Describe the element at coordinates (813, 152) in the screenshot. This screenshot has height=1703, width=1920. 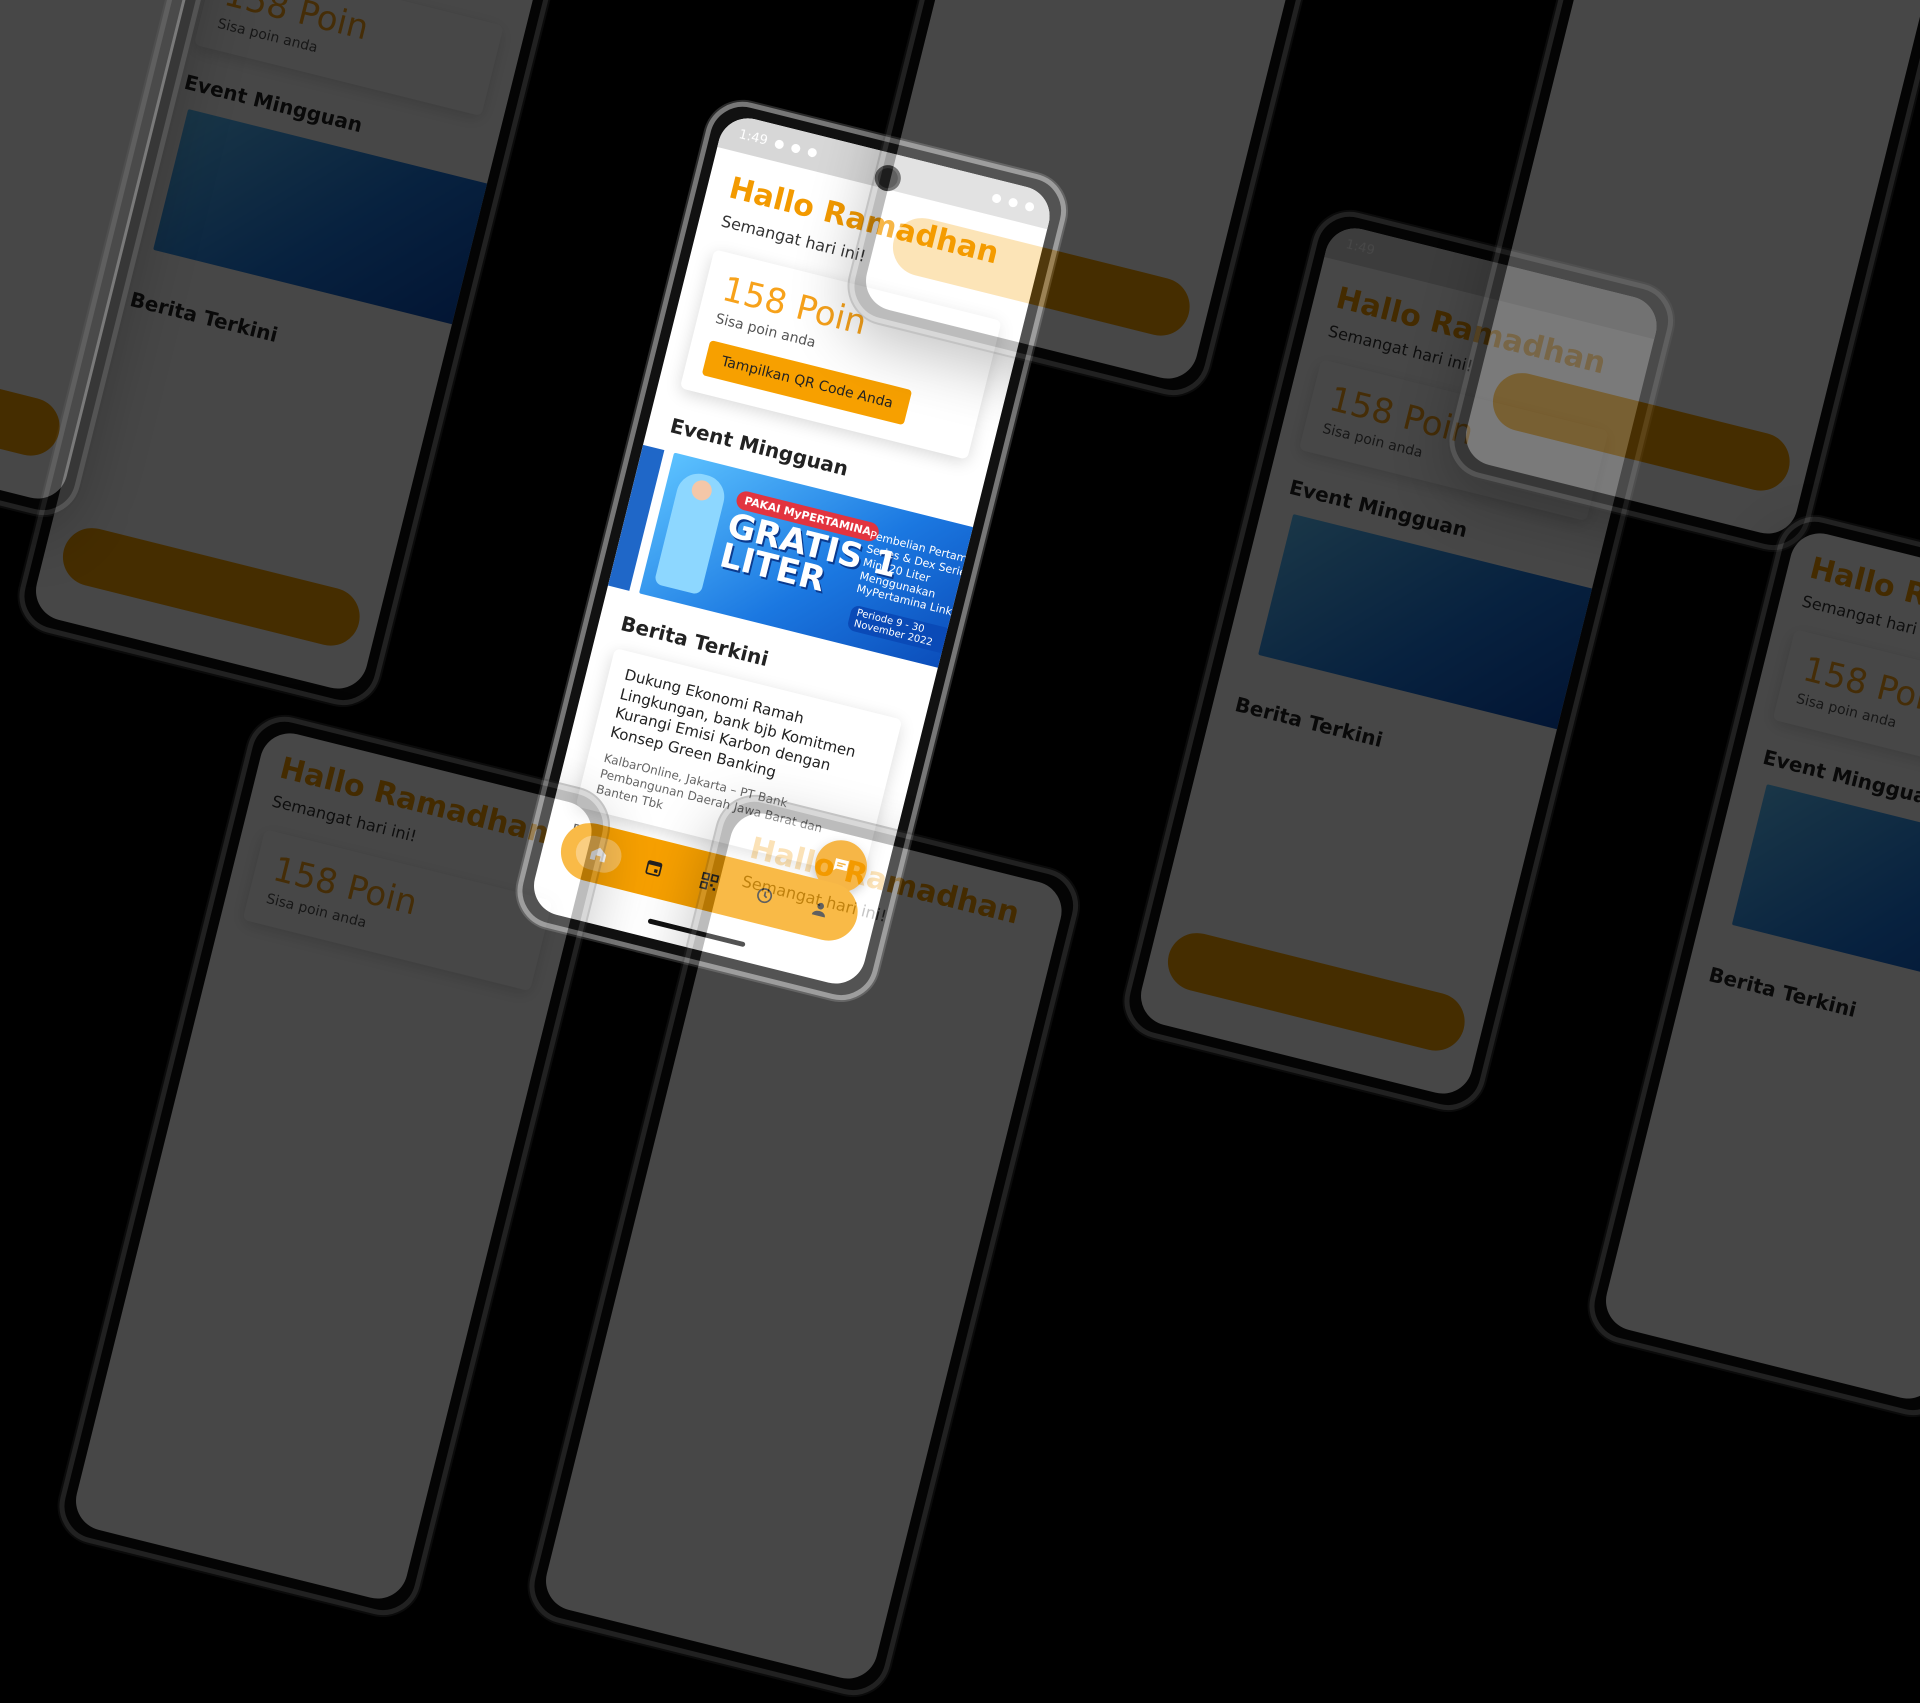
I see `battery-saver-status-icon` at that location.